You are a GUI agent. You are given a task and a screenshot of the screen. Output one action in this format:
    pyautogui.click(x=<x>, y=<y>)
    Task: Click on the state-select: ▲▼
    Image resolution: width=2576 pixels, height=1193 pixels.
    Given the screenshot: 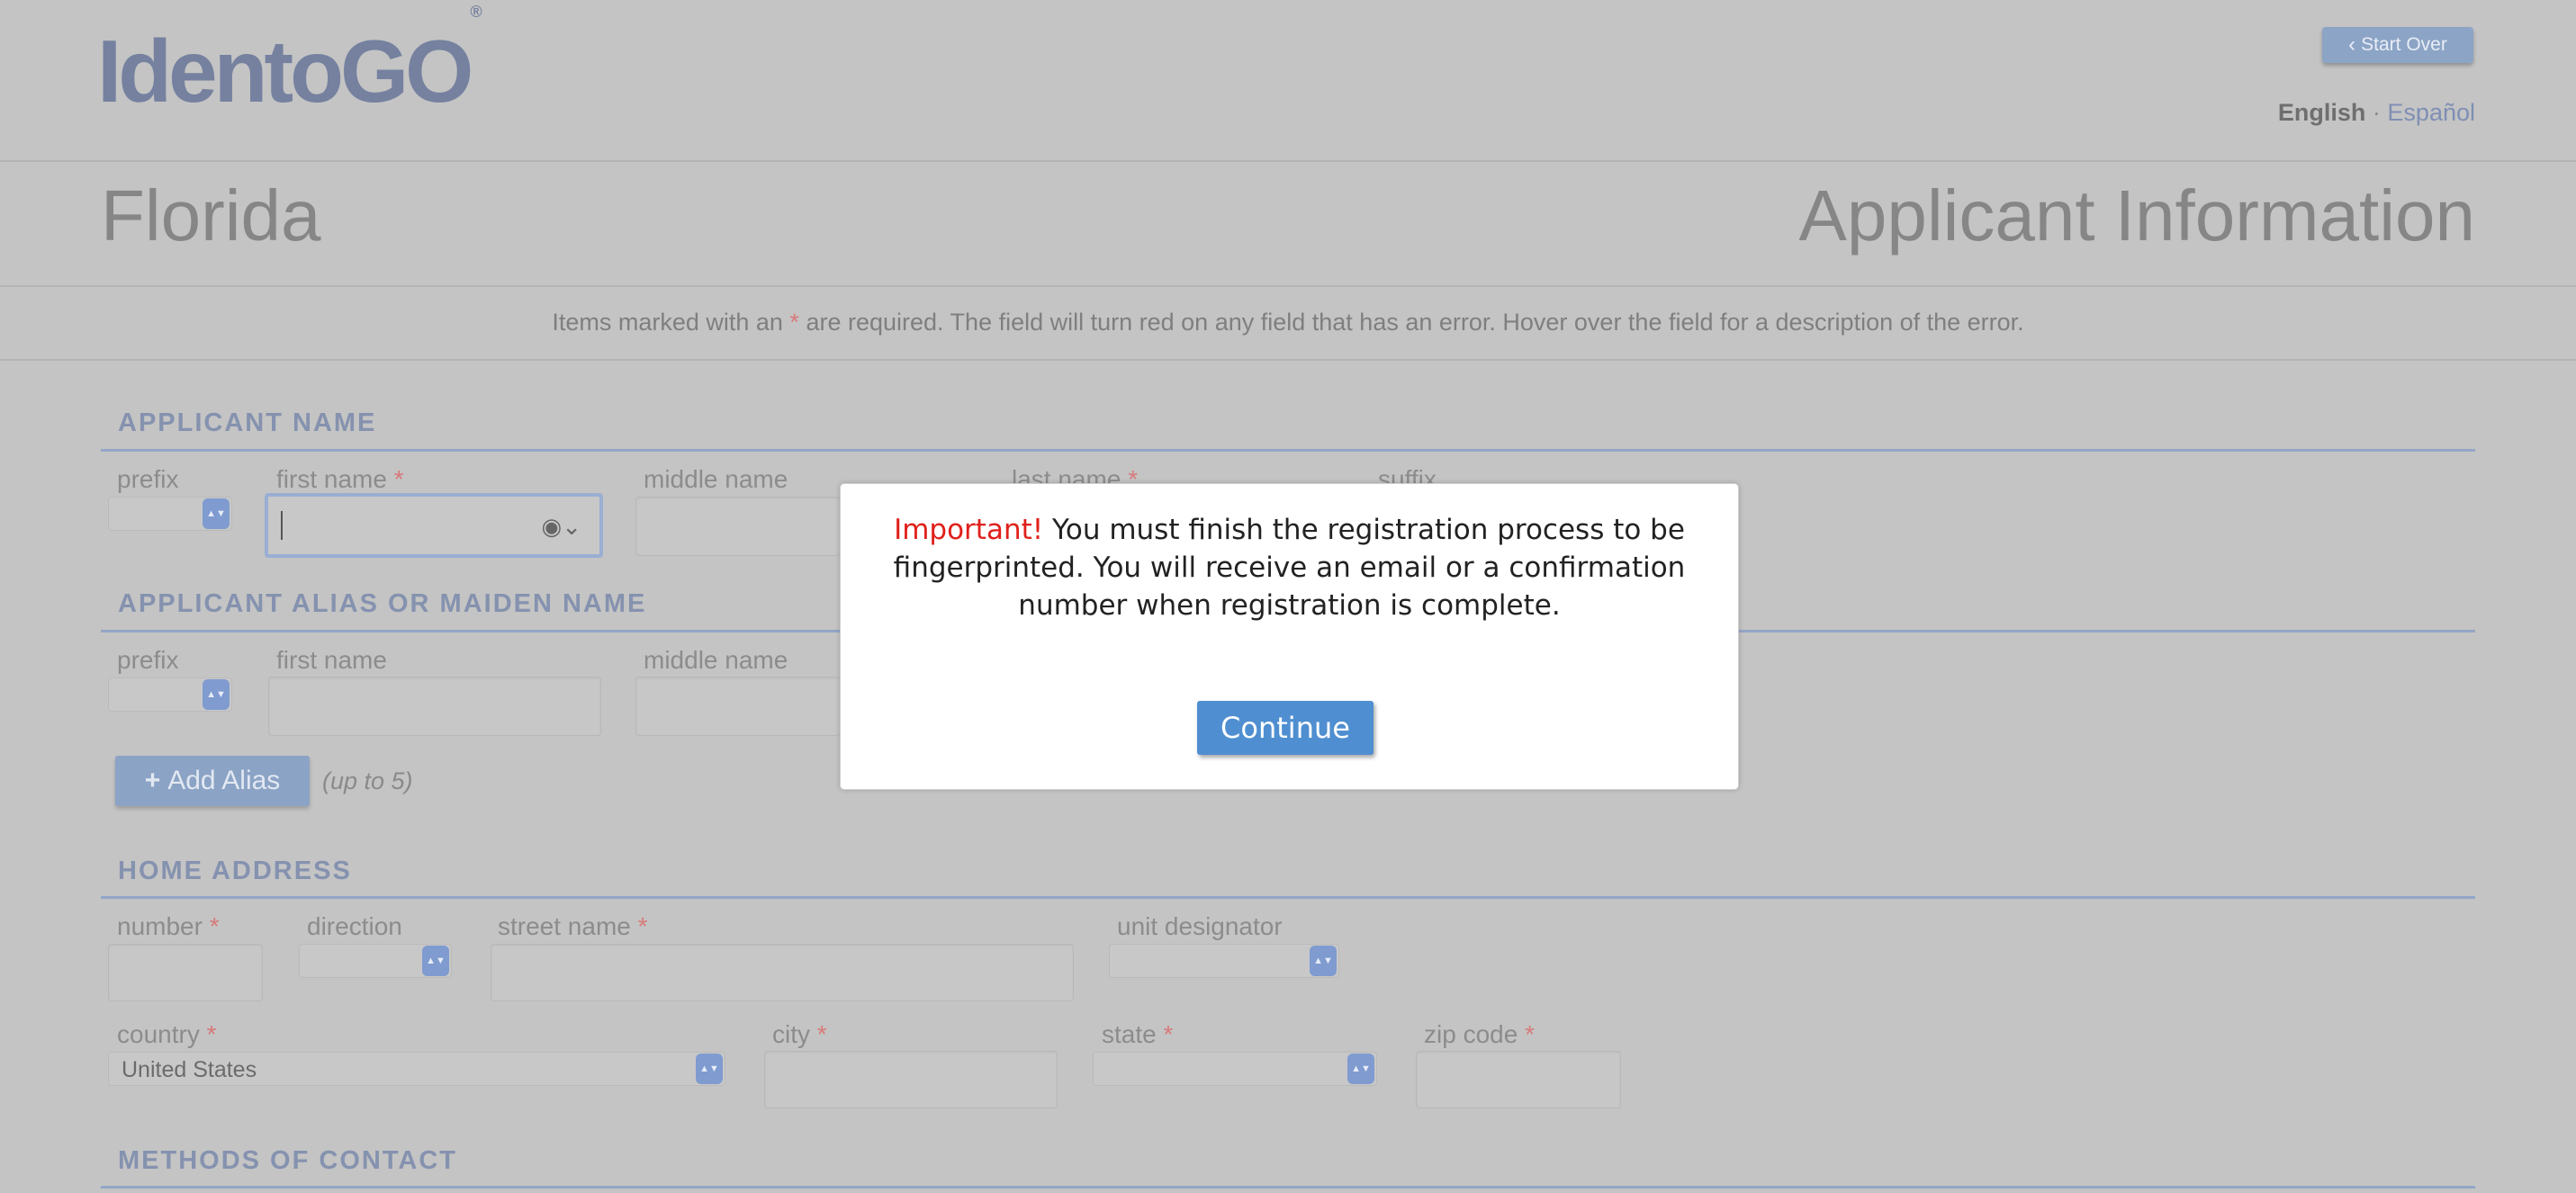 What is the action you would take?
    pyautogui.click(x=1235, y=1069)
    